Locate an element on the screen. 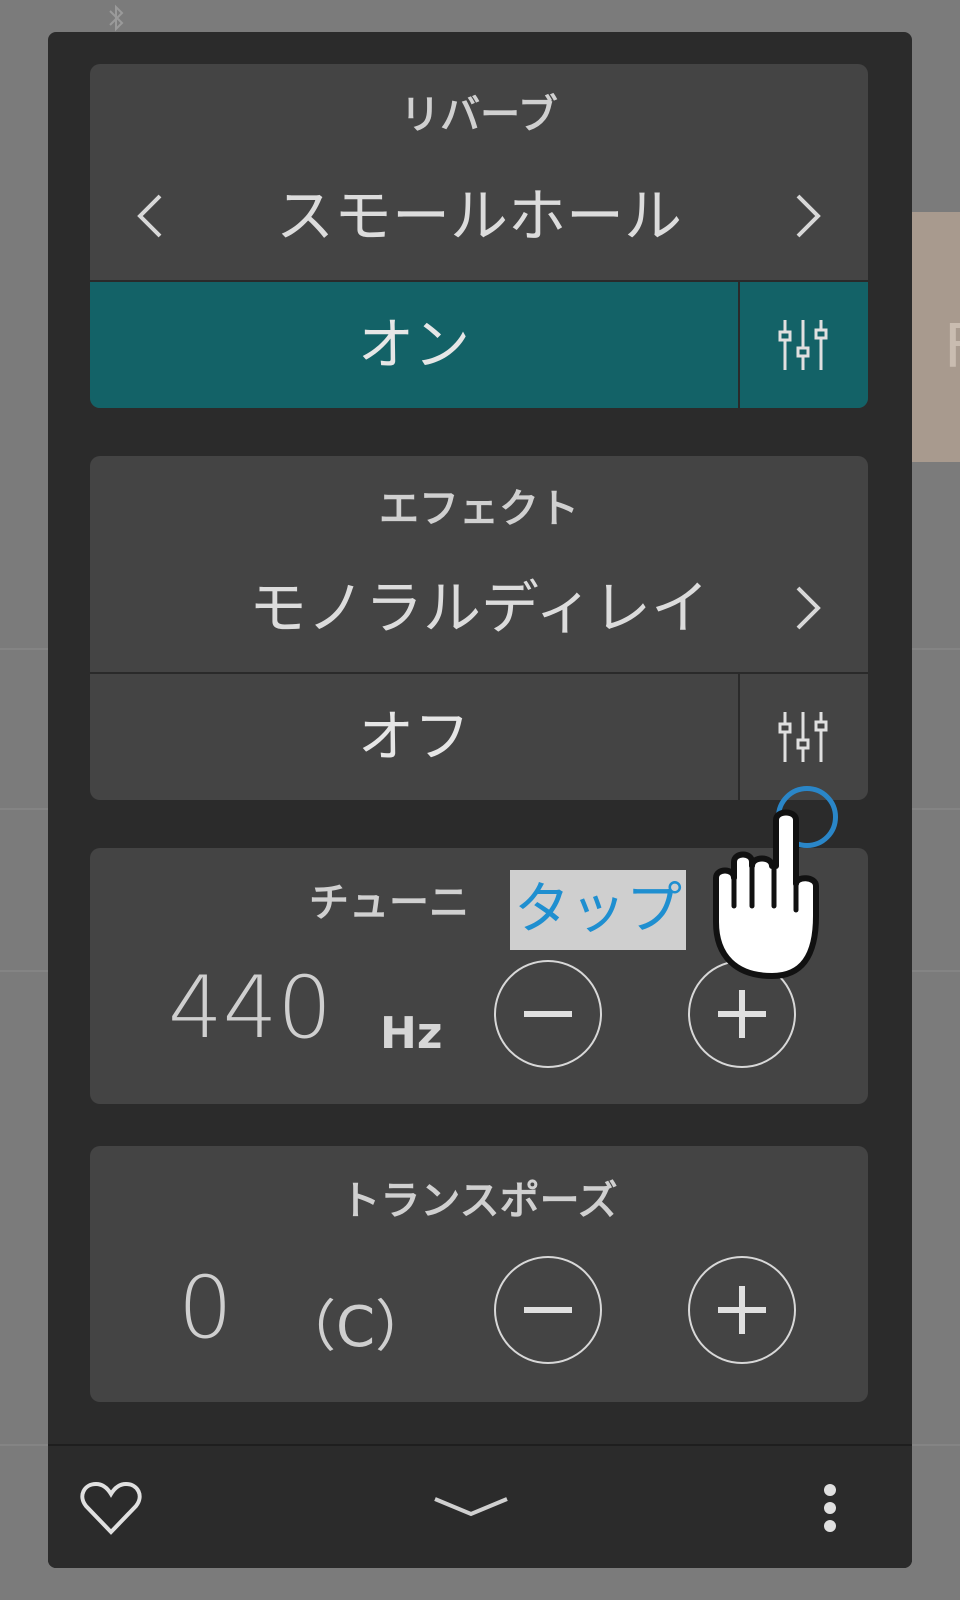 Image resolution: width=960 pixels, height=1600 pixels. reverb-settings-button is located at coordinates (803, 345).